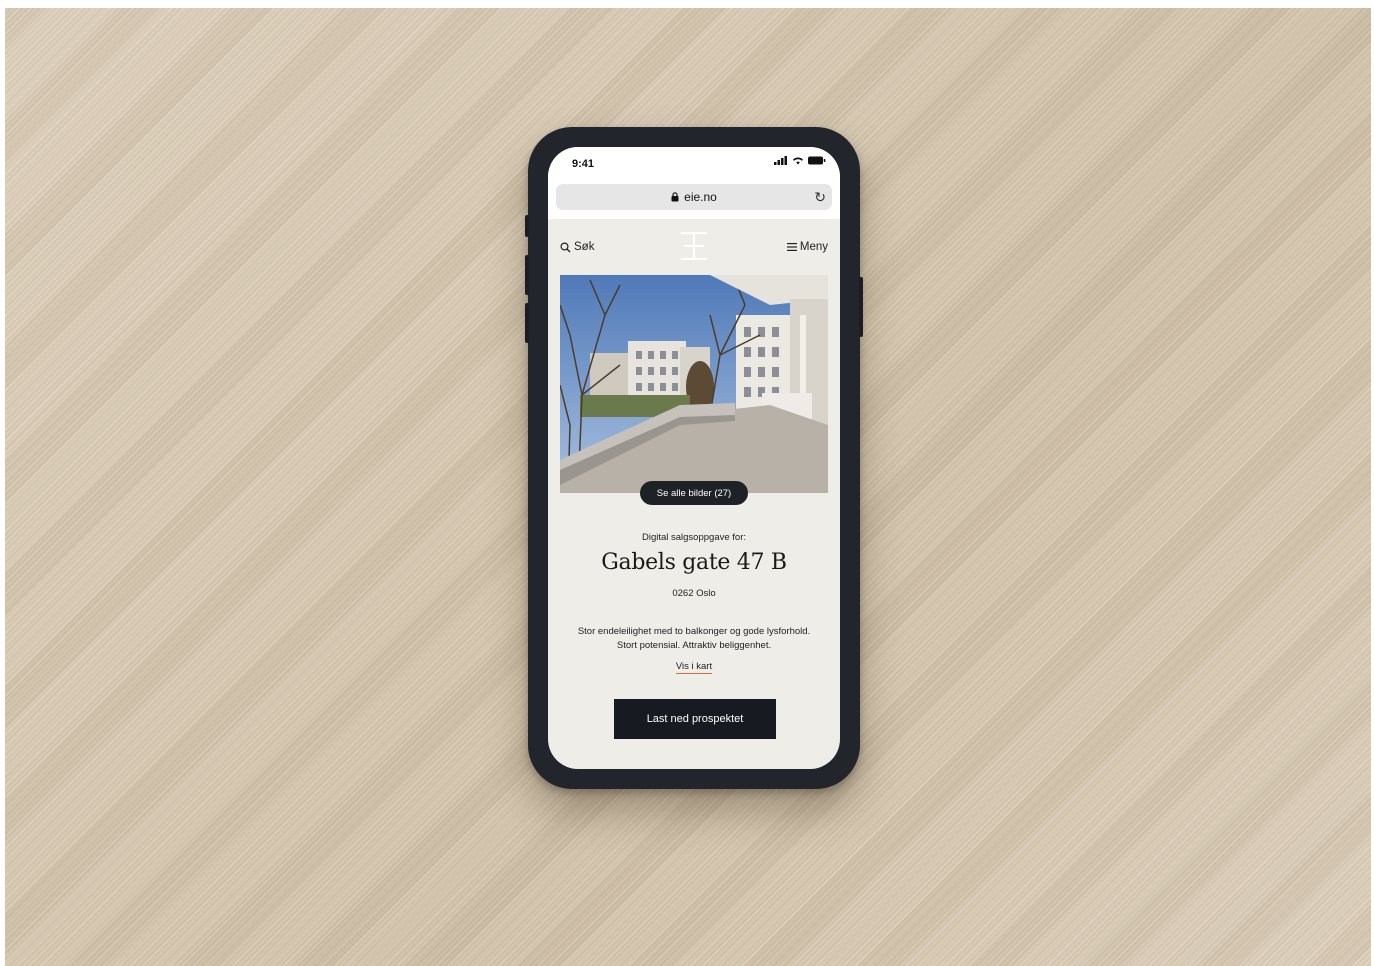  I want to click on url-text: eie.no, so click(700, 197).